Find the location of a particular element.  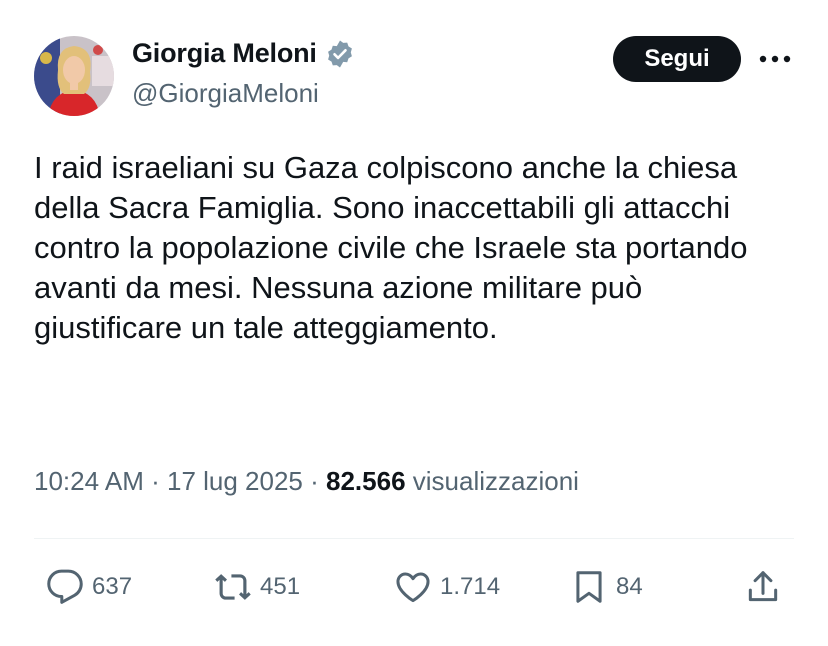

retweet-button: 451 is located at coordinates (257, 587).